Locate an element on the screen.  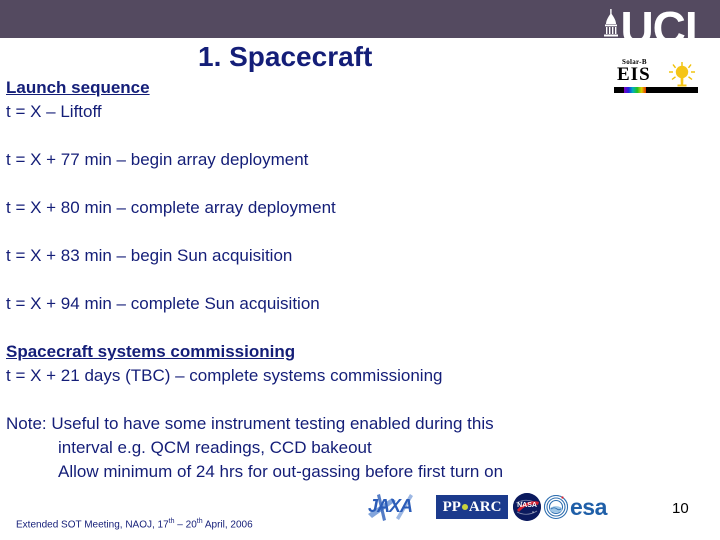
ucl-dome-icon is located at coordinates (611, 23).